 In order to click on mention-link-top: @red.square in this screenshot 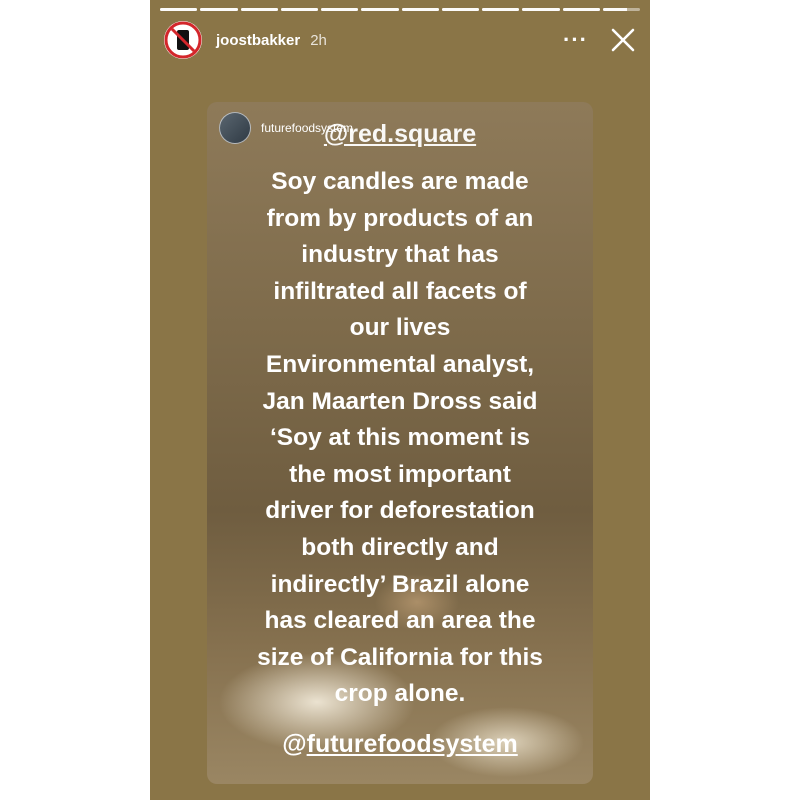, I will do `click(400, 134)`.